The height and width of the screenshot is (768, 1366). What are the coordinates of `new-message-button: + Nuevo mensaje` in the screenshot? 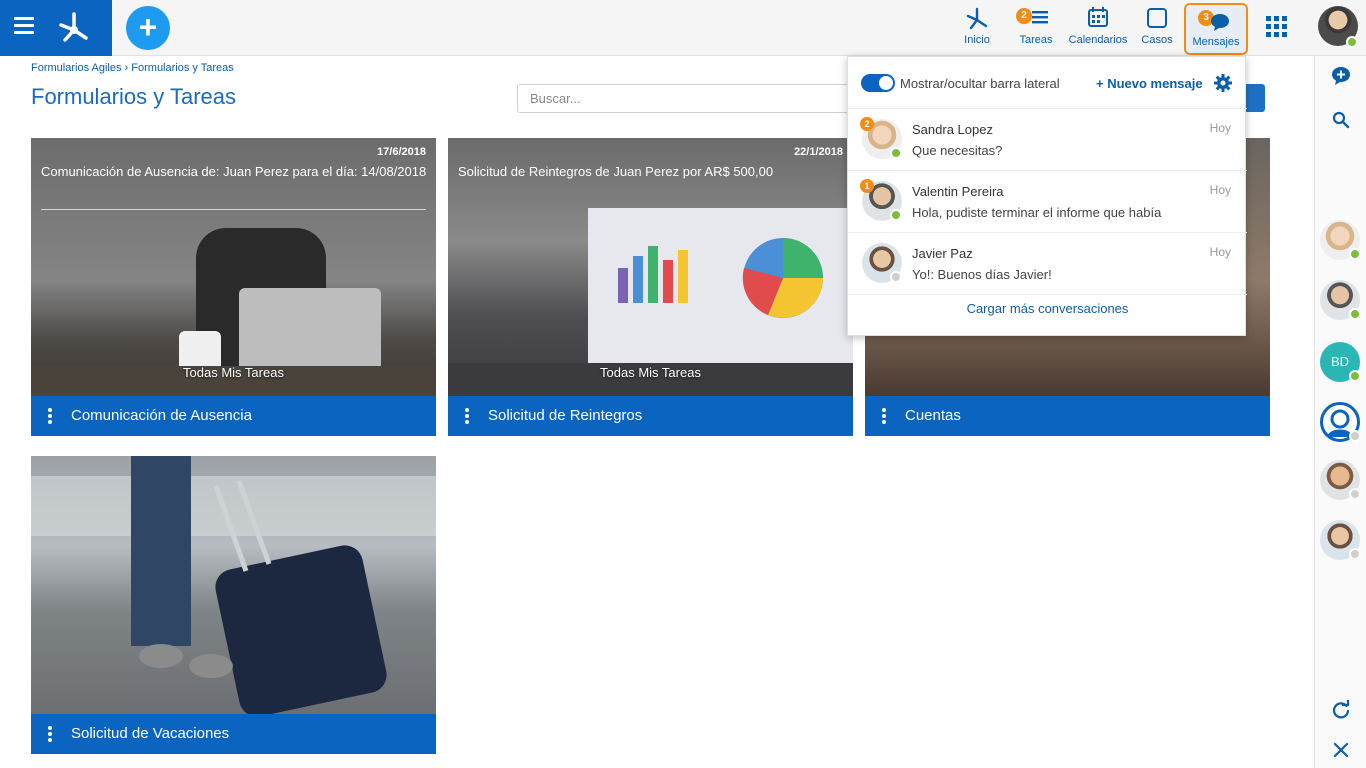 It's located at (1149, 83).